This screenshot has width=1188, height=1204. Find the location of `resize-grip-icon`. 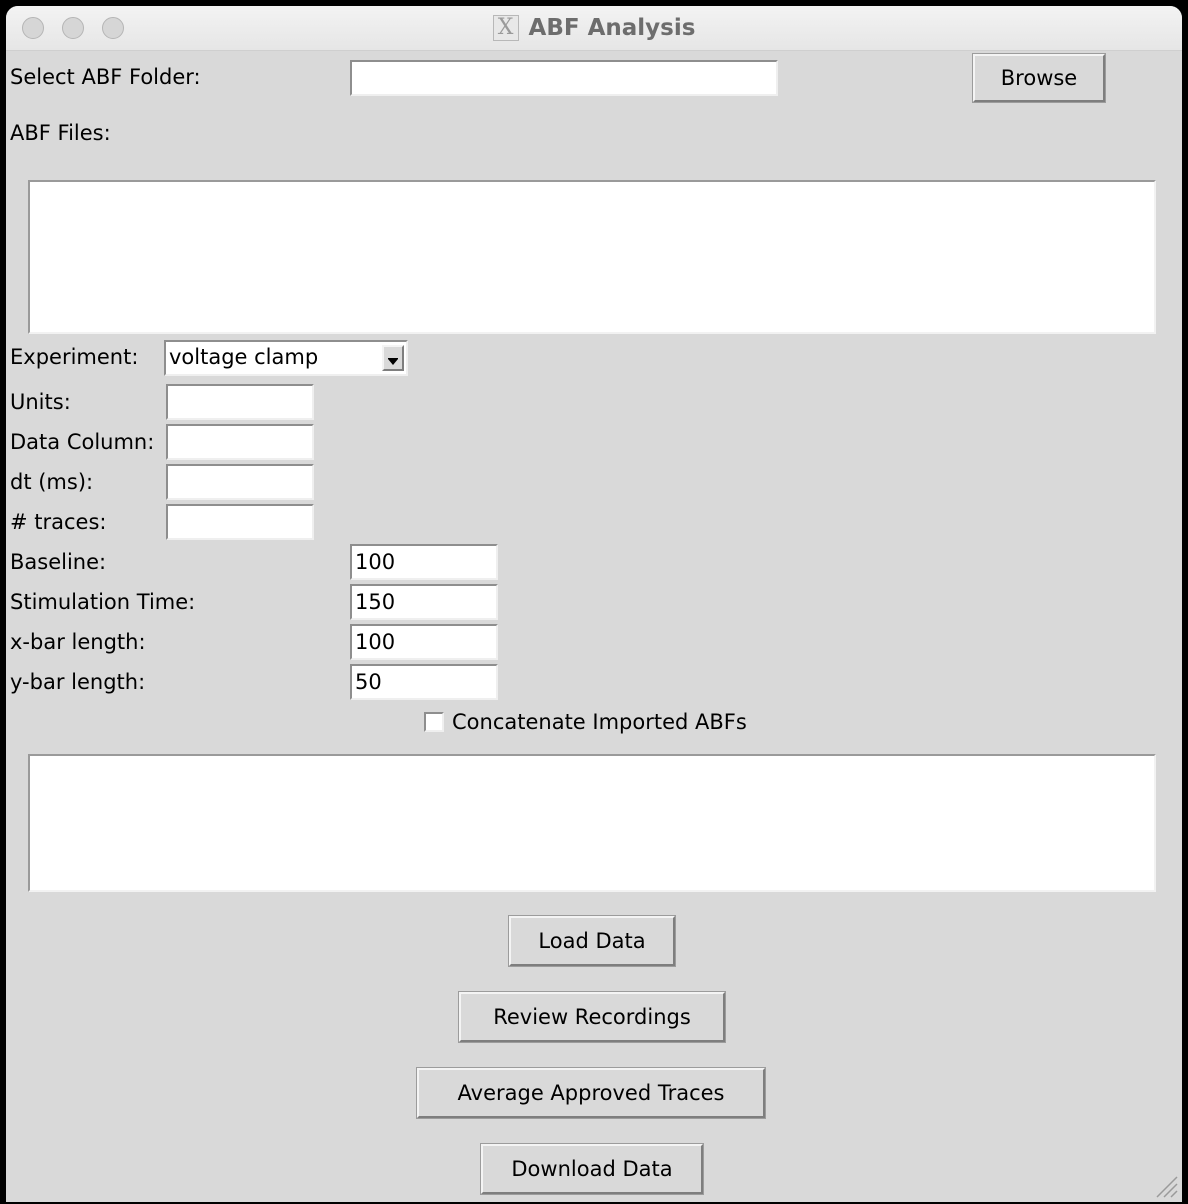

resize-grip-icon is located at coordinates (1165, 1185).